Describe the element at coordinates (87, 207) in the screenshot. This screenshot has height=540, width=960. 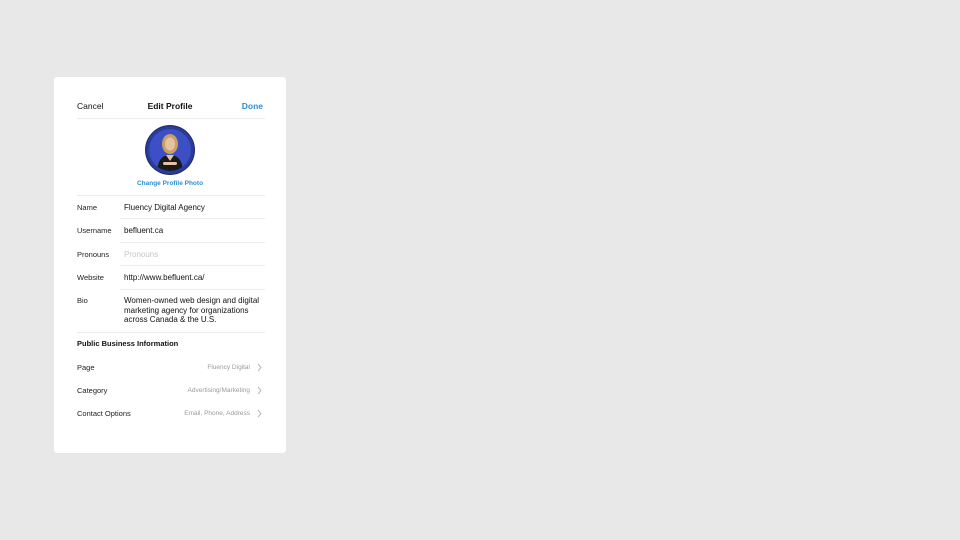
I see `name-label: Name` at that location.